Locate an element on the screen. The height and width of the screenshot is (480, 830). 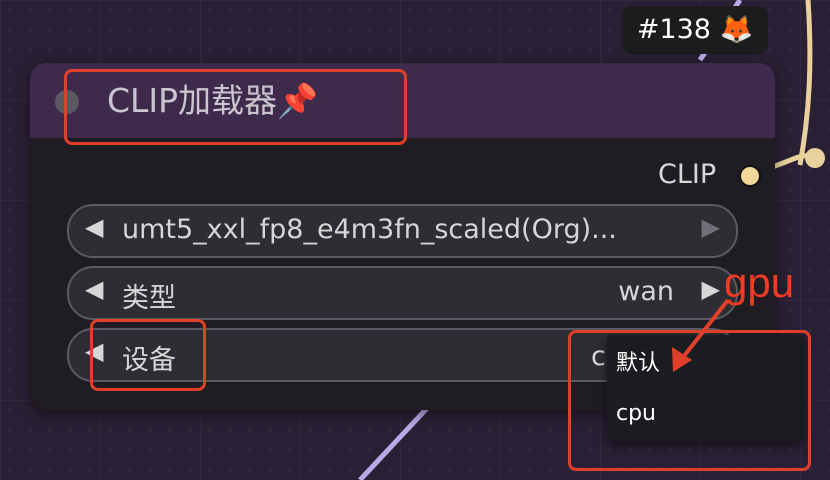
annotation-arrow is located at coordinates (701, 335).